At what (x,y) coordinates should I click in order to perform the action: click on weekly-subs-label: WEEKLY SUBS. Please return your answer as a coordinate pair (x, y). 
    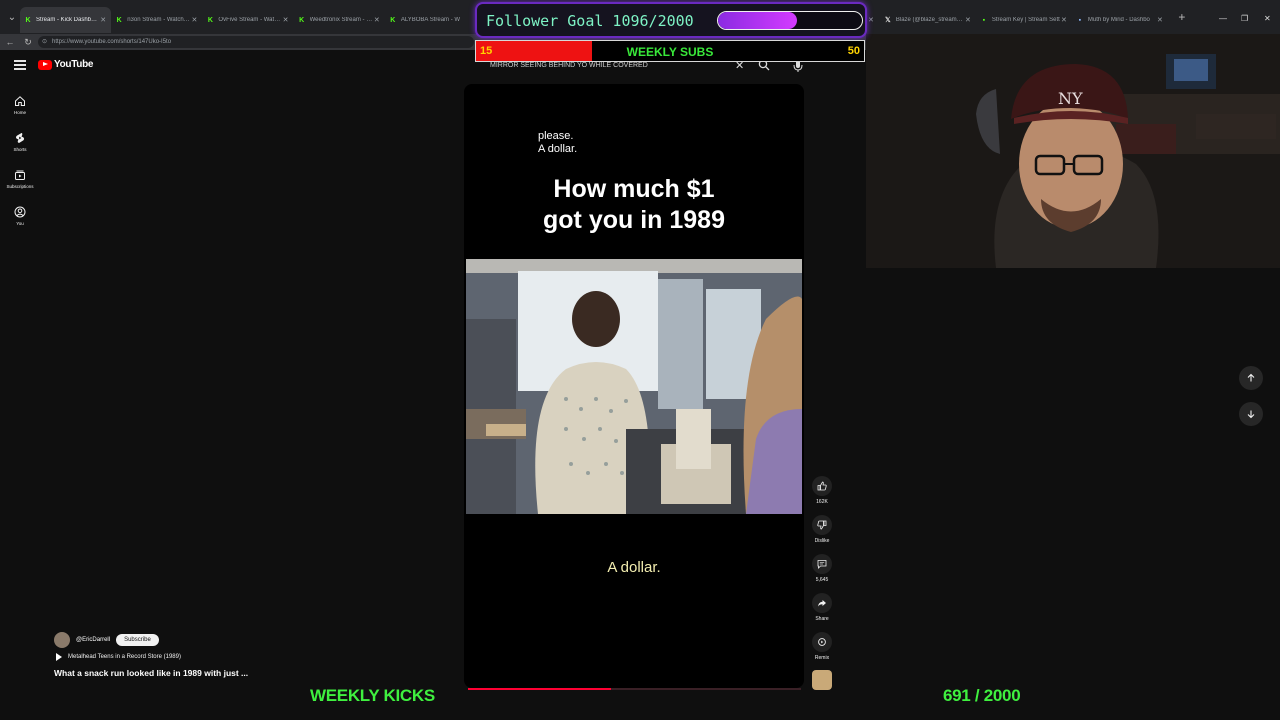
    Looking at the image, I should click on (670, 52).